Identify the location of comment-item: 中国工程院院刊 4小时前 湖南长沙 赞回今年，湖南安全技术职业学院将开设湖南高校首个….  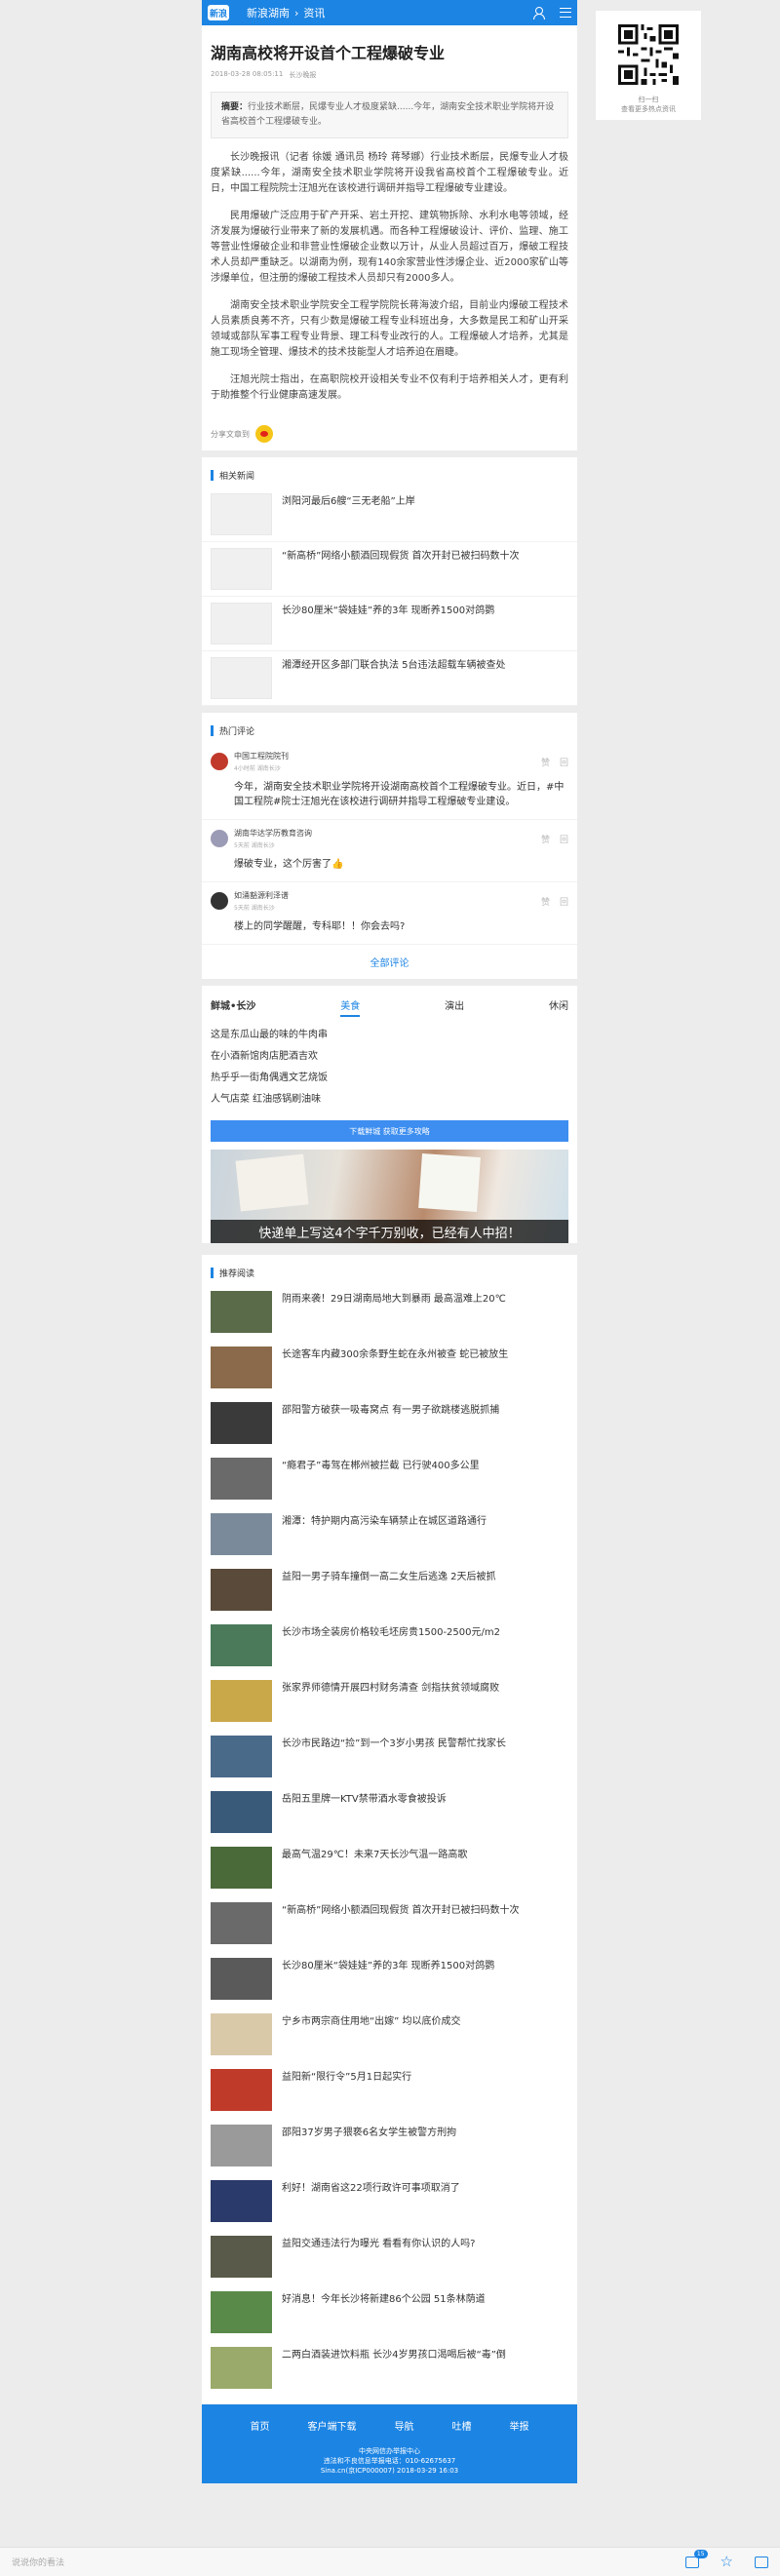
(389, 781).